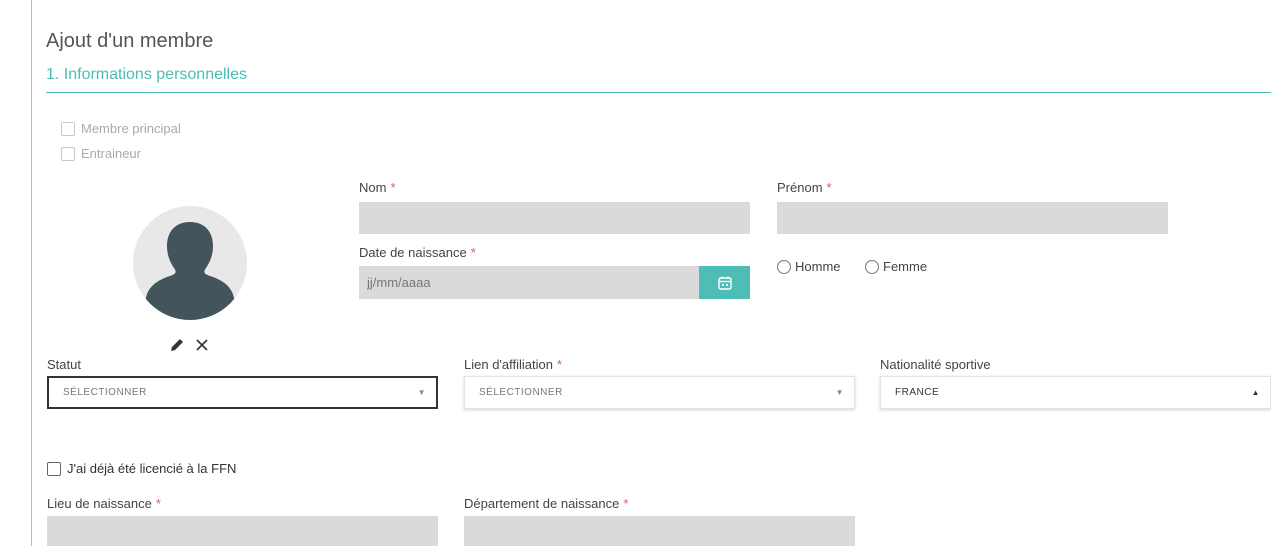 Image resolution: width=1271 pixels, height=546 pixels. I want to click on membre-principal-checkbox: Membre principal, so click(121, 128).